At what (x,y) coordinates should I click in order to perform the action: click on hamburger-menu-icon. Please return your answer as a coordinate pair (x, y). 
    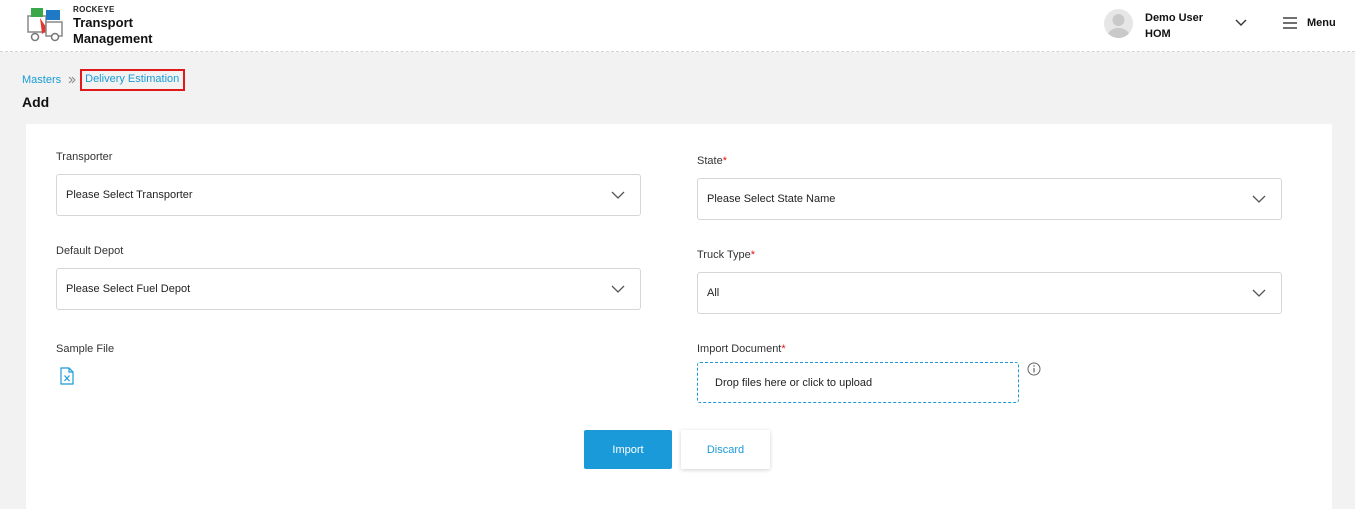
    Looking at the image, I should click on (1290, 23).